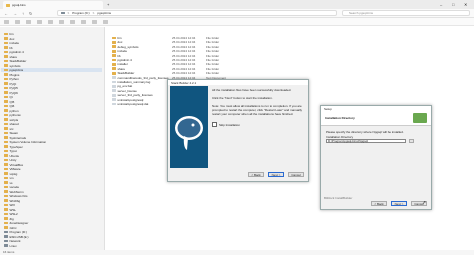 Image resolution: width=474 pixels, height=255 pixels. What do you see at coordinates (17, 21) in the screenshot?
I see `cut-icon` at bounding box center [17, 21].